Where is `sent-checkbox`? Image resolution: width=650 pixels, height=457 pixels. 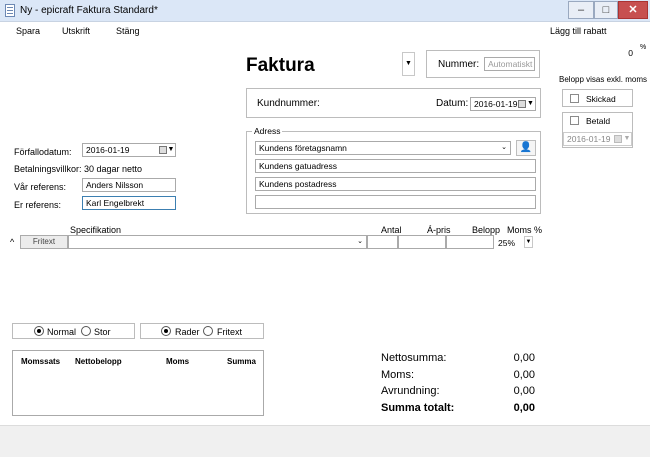 sent-checkbox is located at coordinates (574, 98).